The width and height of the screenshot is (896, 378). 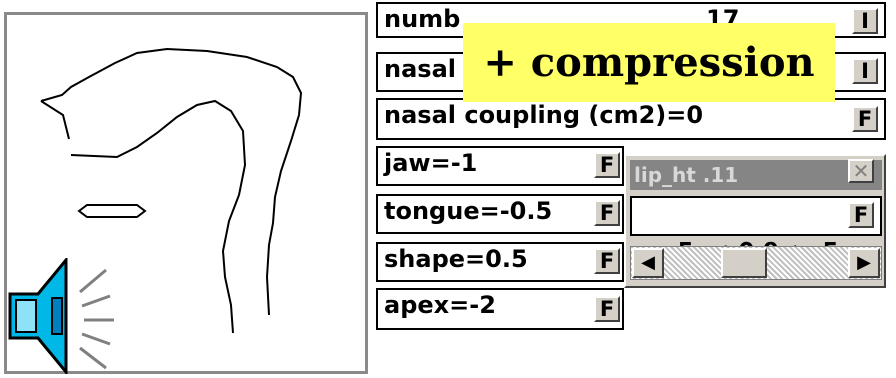 I want to click on nasal-coupling-button: F, so click(x=865, y=119).